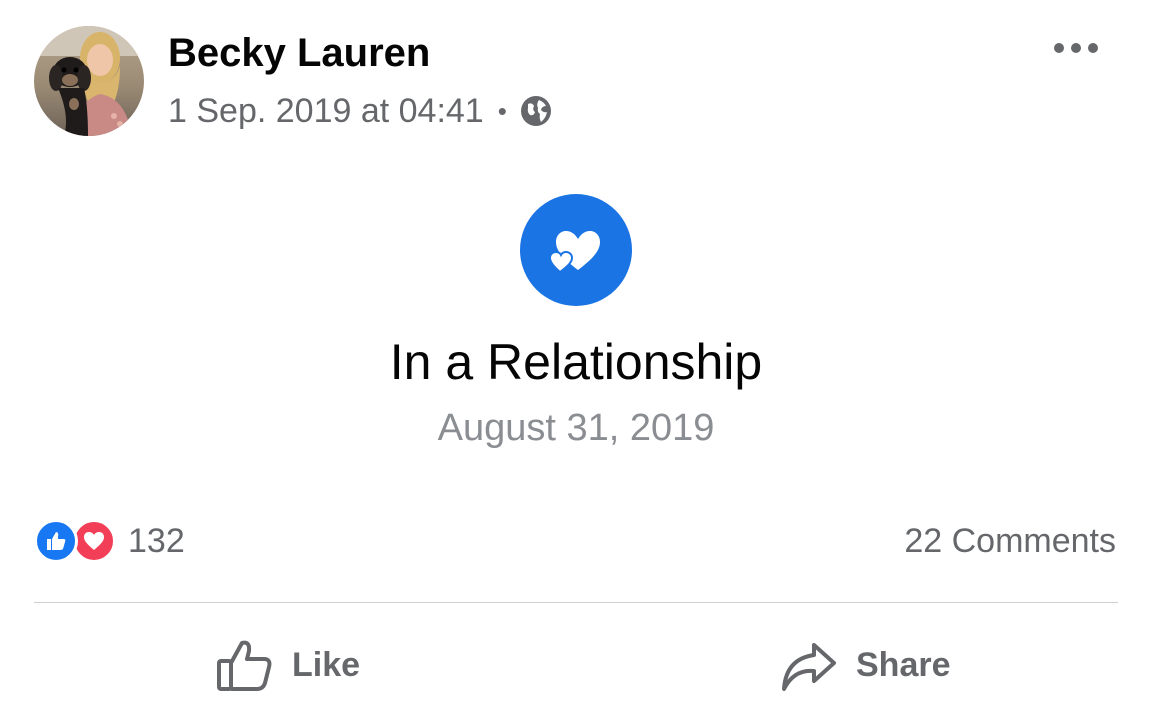 The height and width of the screenshot is (723, 1152). What do you see at coordinates (1010, 541) in the screenshot?
I see `comments-count: 22 Comments` at bounding box center [1010, 541].